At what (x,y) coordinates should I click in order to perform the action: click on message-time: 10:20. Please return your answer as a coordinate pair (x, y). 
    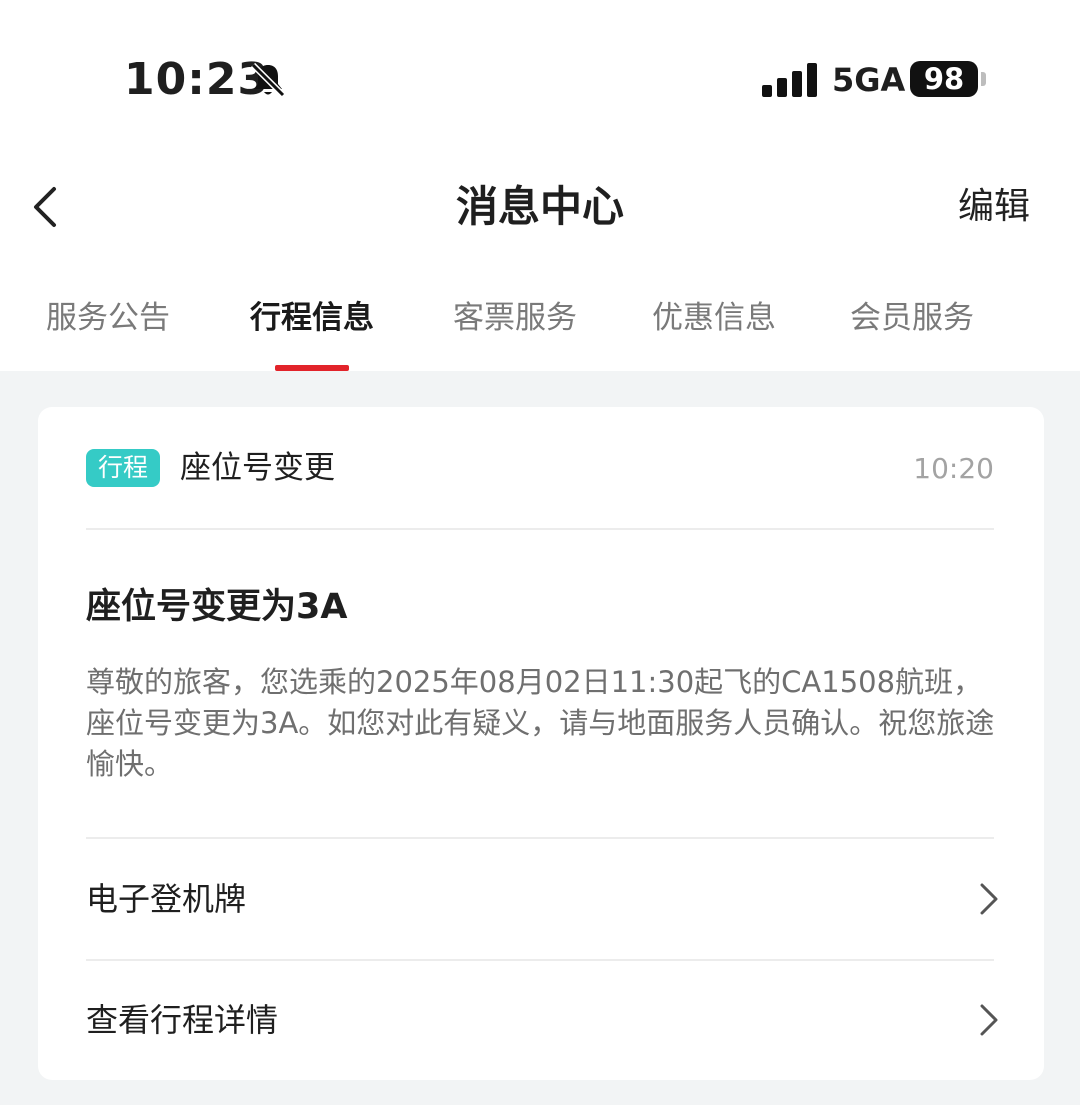
    Looking at the image, I should click on (953, 468).